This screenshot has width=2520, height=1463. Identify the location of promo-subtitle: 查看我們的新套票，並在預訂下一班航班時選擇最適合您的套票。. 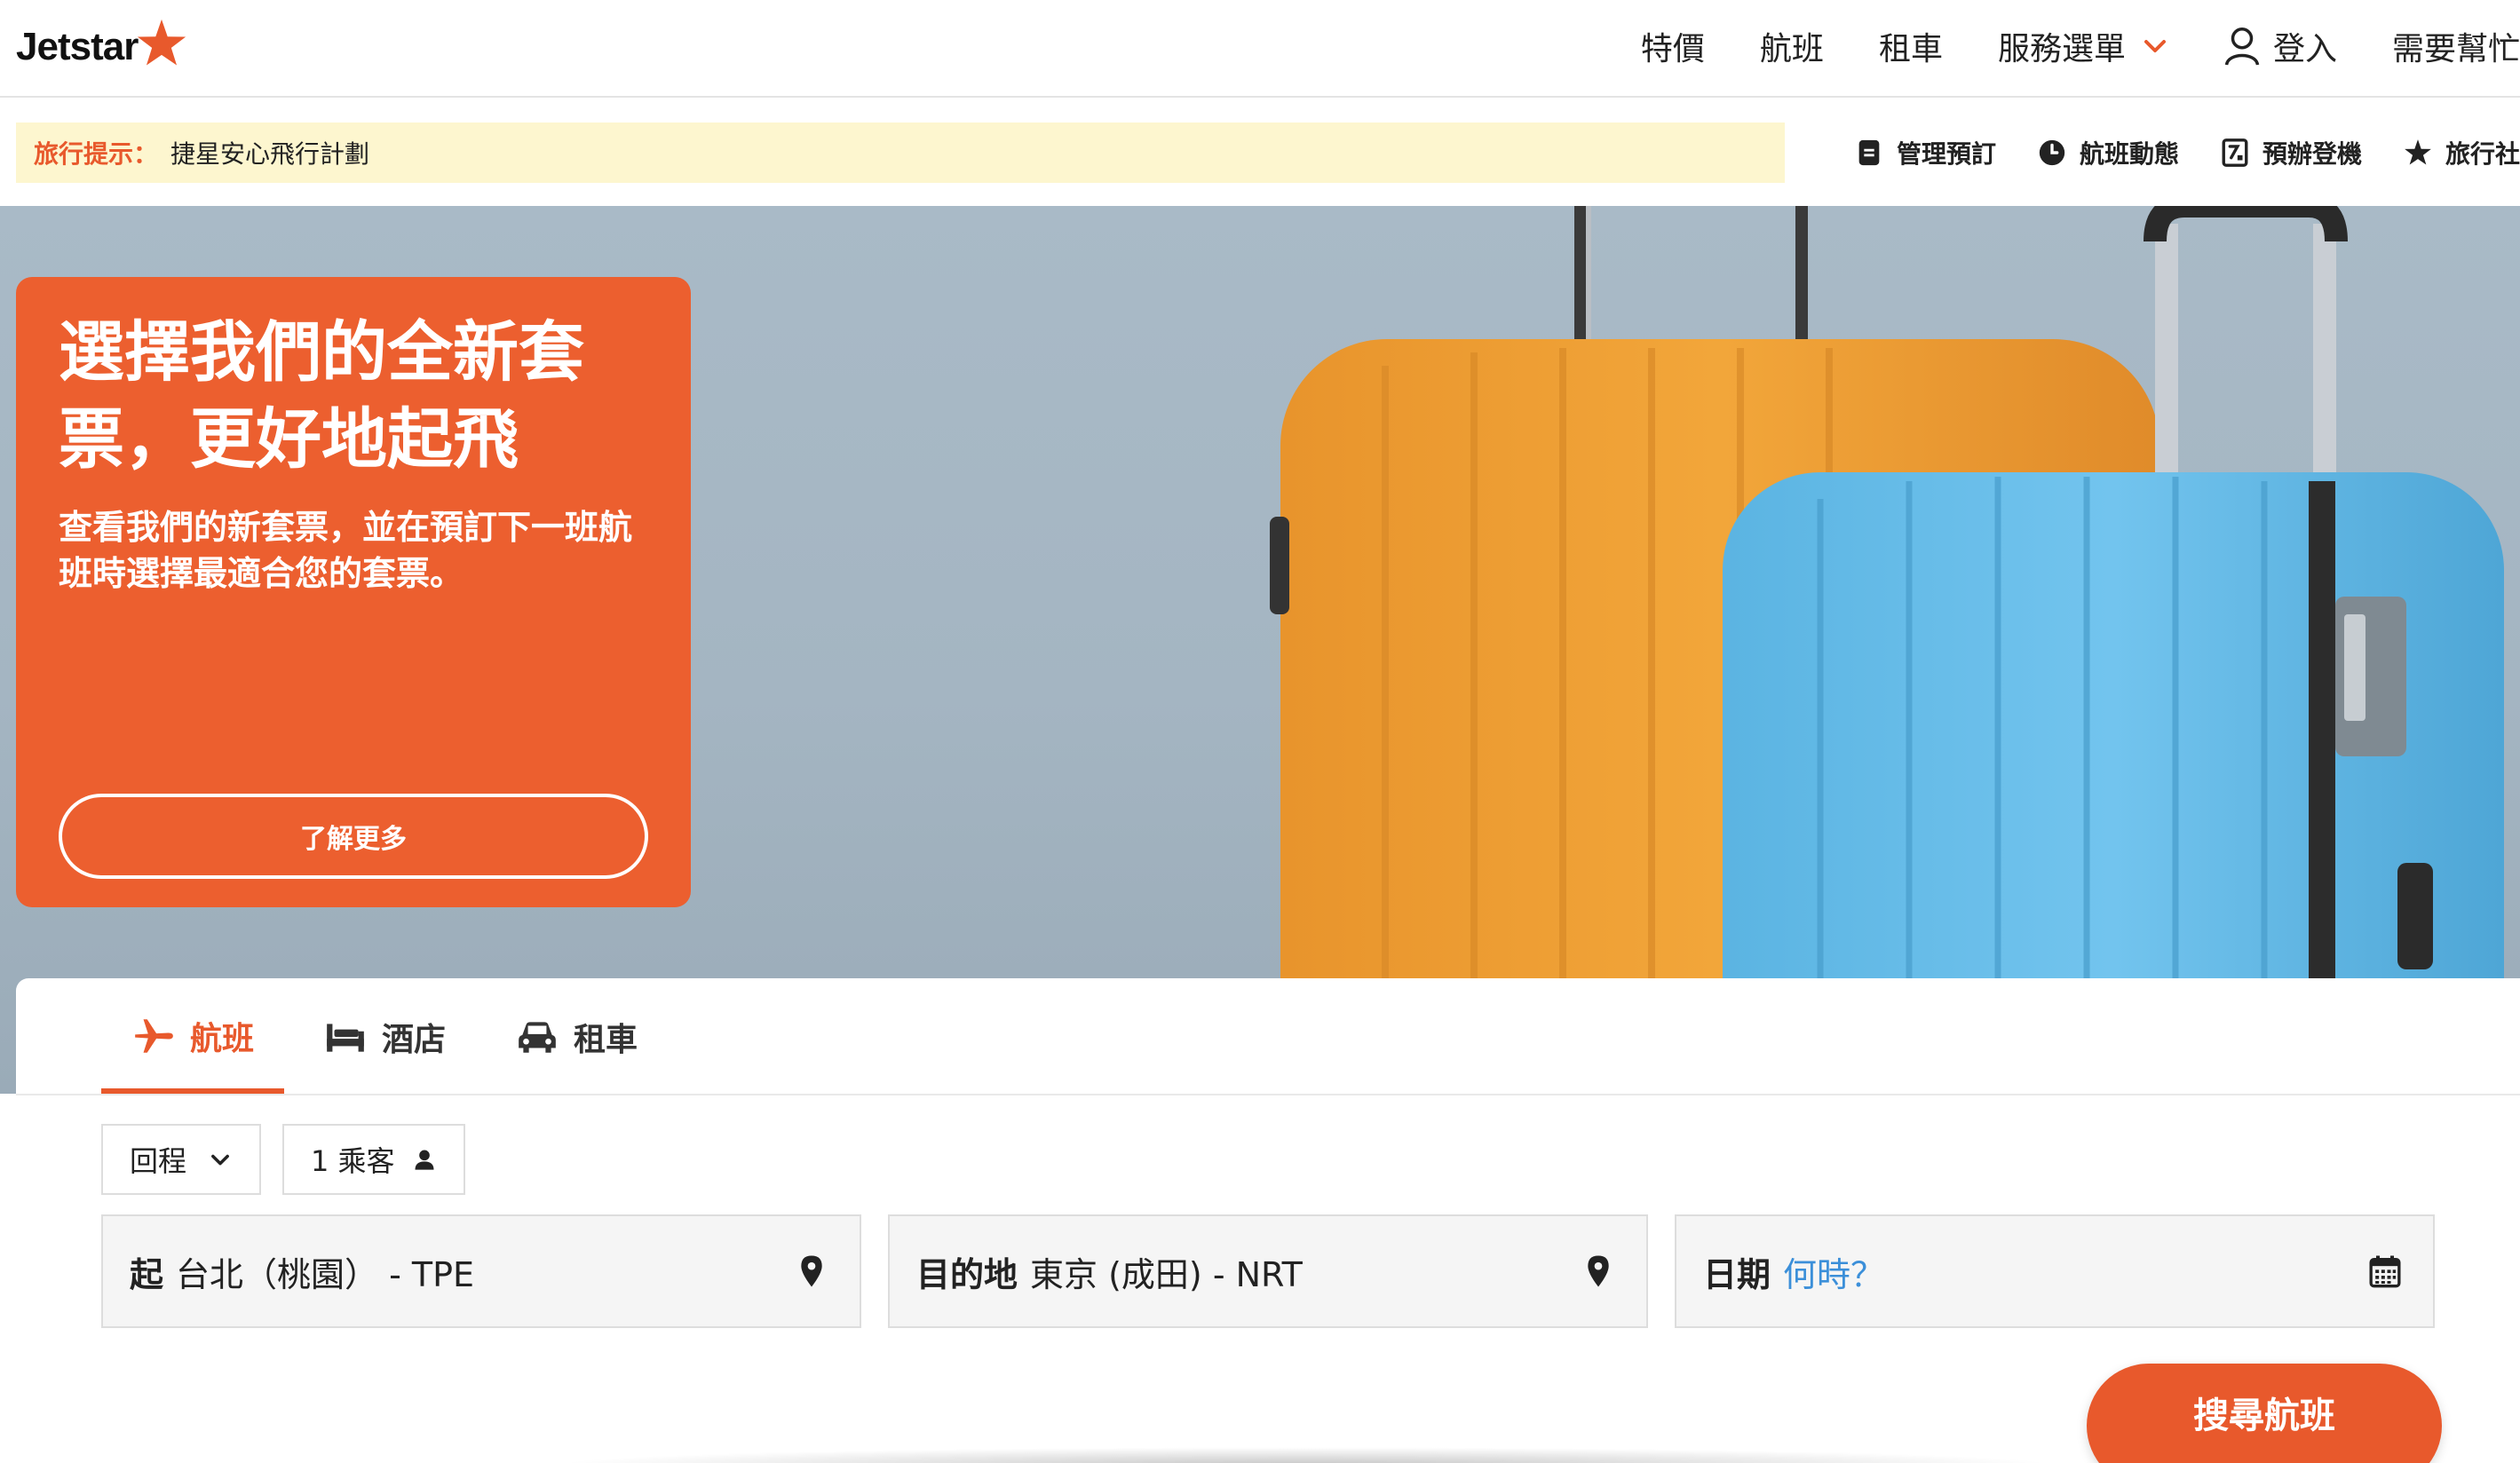
(346, 550).